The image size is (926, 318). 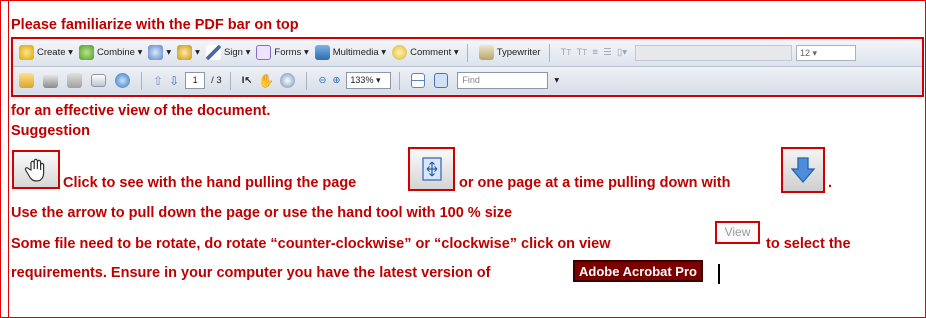 I want to click on font-size-field: 12 ▾, so click(x=826, y=52).